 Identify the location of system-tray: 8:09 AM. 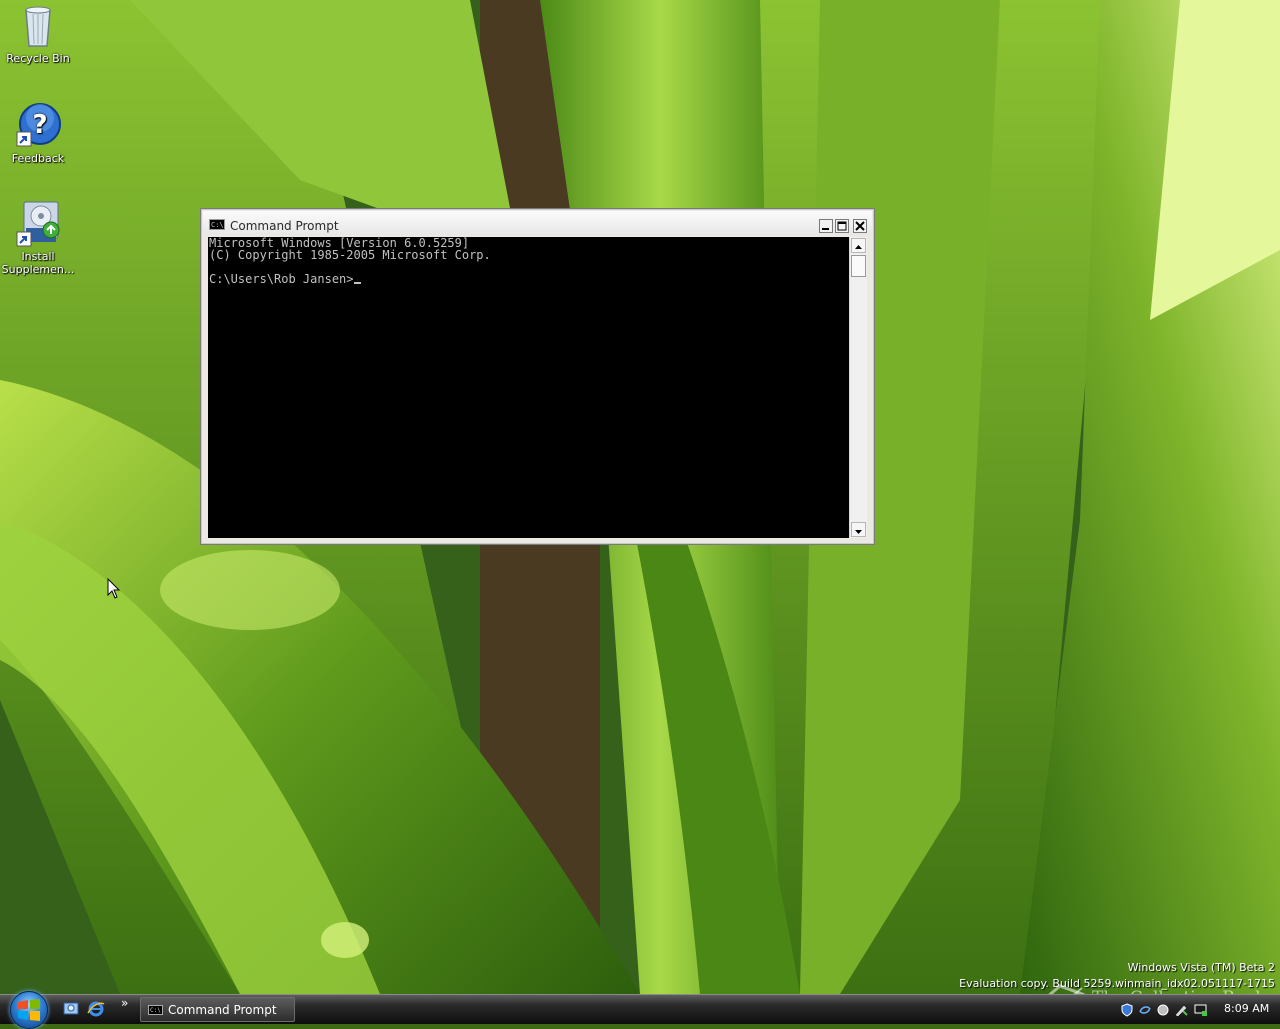
(1196, 1010).